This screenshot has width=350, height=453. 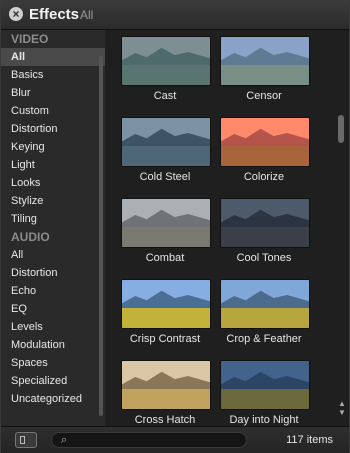 I want to click on sidebar-item-video-stylize: Stylize, so click(x=53, y=201).